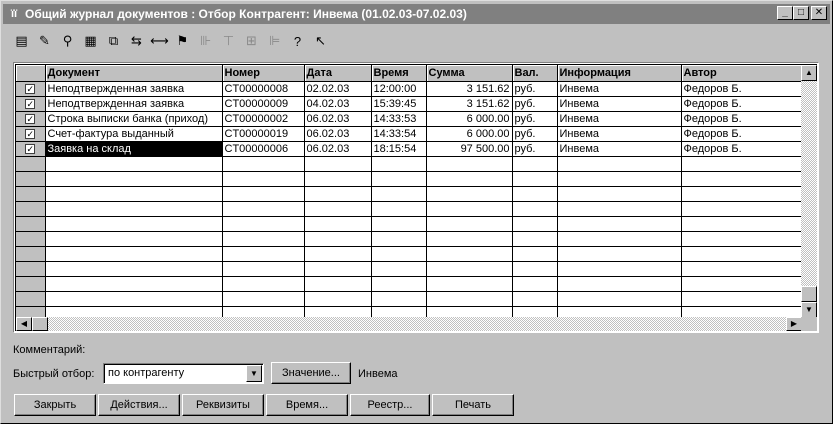  What do you see at coordinates (21, 41) in the screenshot?
I see `new-icon: ▤` at bounding box center [21, 41].